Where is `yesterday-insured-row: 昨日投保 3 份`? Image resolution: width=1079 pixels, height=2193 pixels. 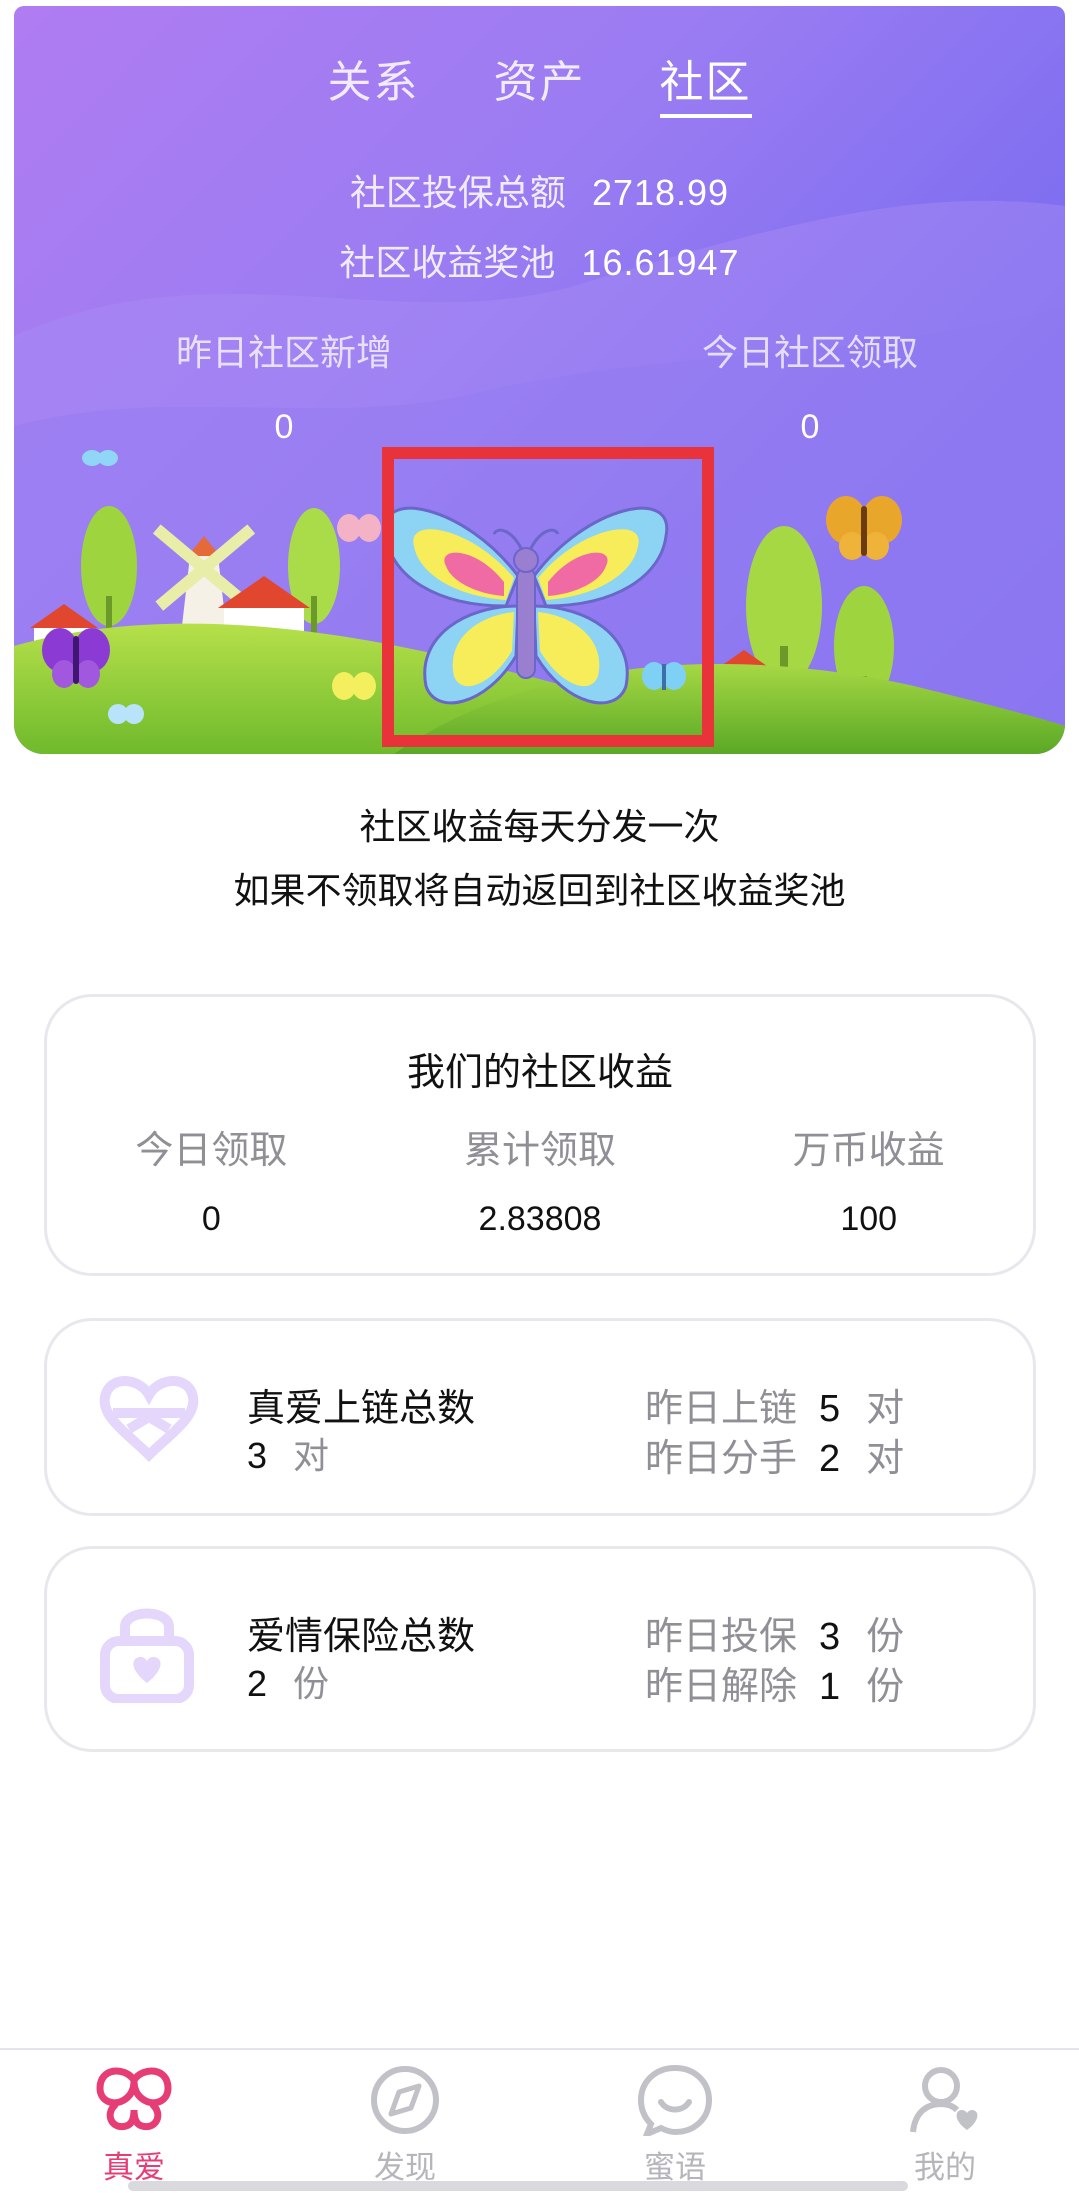 yesterday-insured-row: 昨日投保 3 份 is located at coordinates (775, 1636).